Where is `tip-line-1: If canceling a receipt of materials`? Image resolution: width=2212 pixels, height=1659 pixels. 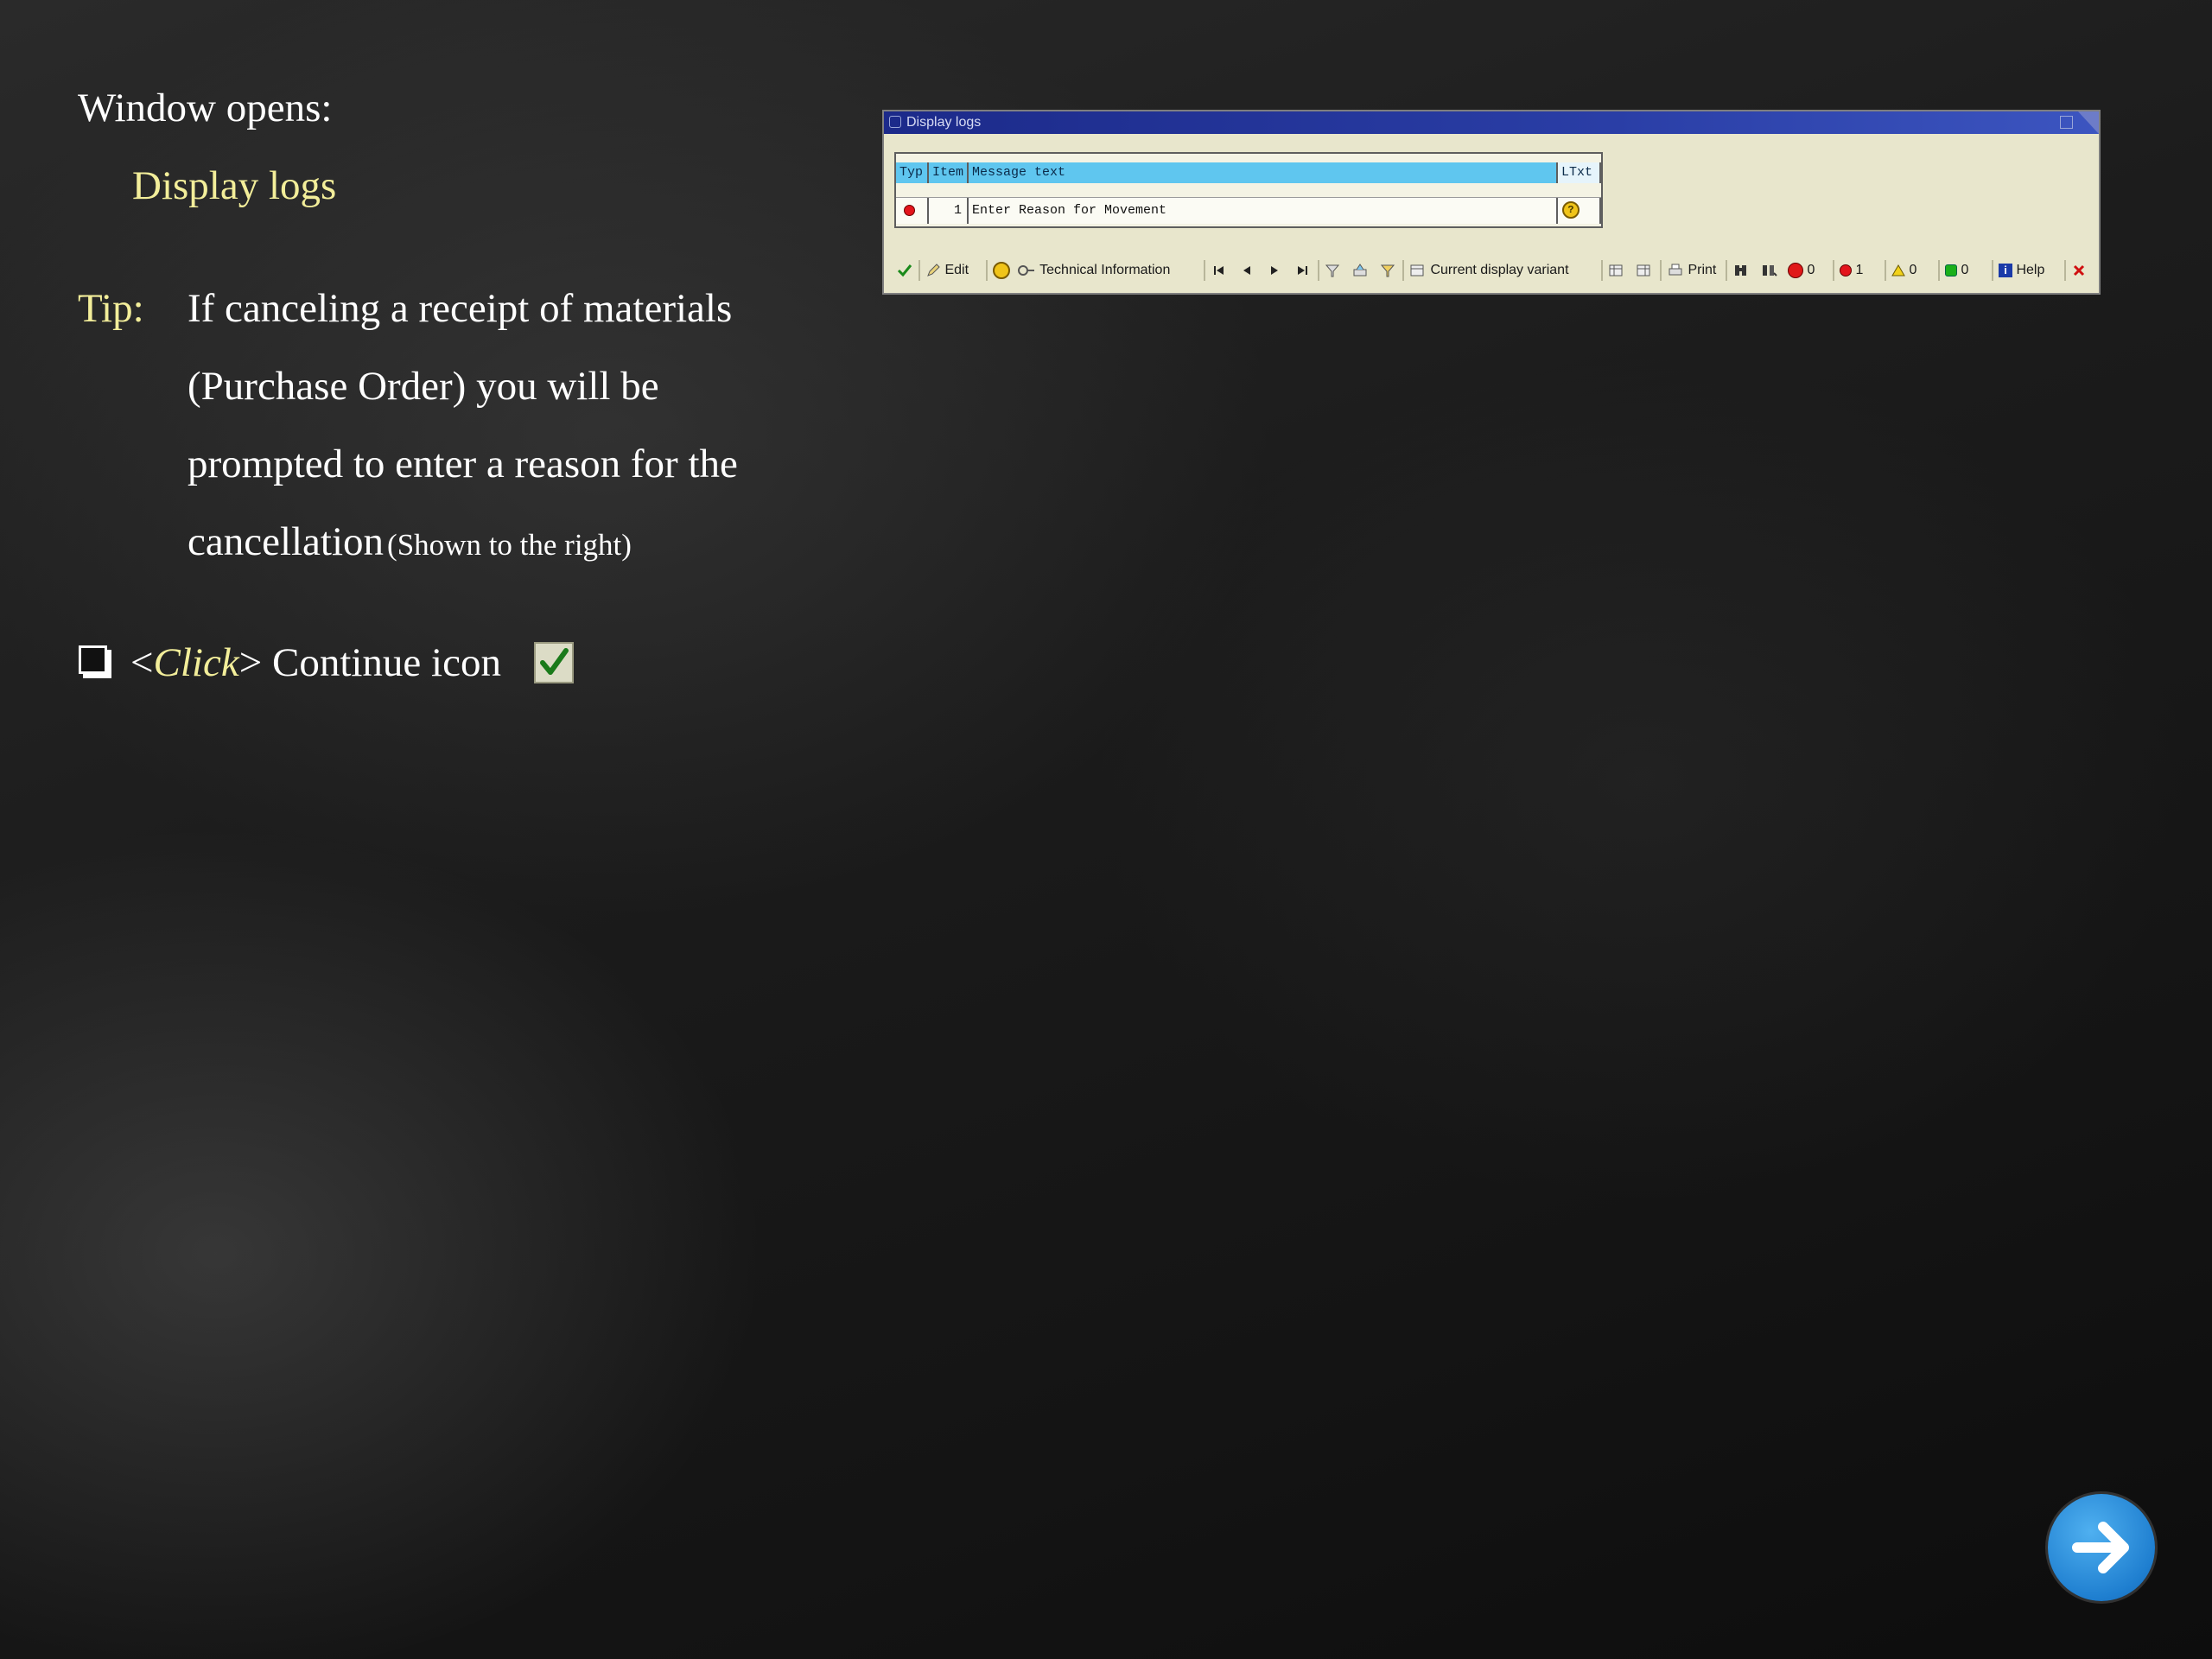
tip-line-1: If canceling a receipt of materials is located at coordinates (460, 308).